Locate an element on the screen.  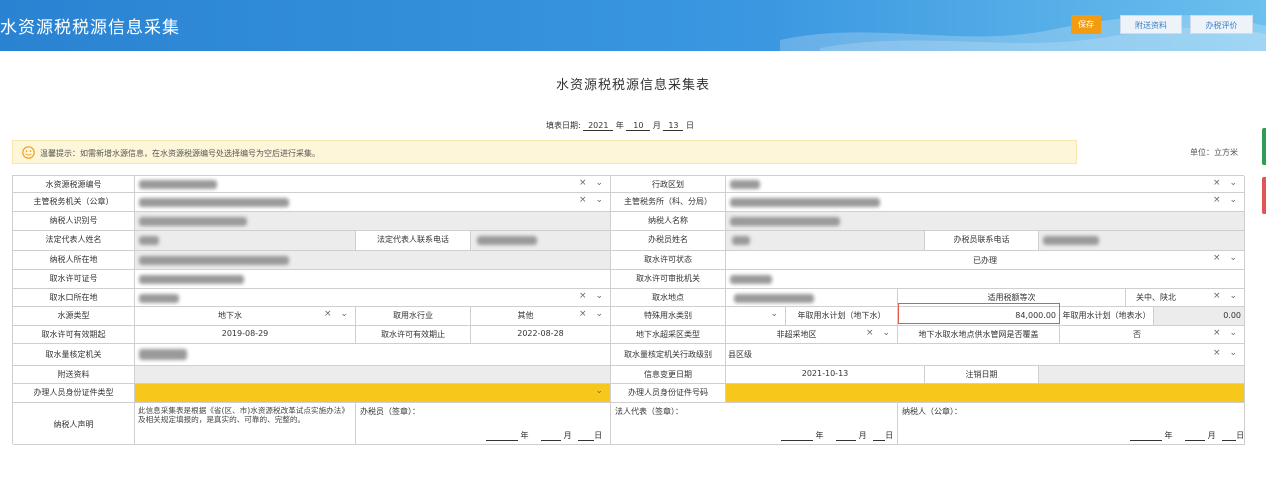
highlight-box is located at coordinates (979, 313).